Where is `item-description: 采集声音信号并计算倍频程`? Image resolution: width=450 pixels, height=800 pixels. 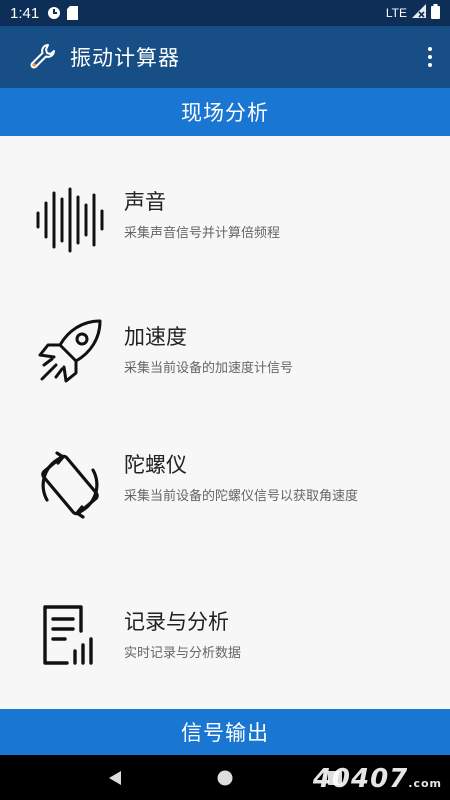
item-description: 采集声音信号并计算倍频程 is located at coordinates (202, 233).